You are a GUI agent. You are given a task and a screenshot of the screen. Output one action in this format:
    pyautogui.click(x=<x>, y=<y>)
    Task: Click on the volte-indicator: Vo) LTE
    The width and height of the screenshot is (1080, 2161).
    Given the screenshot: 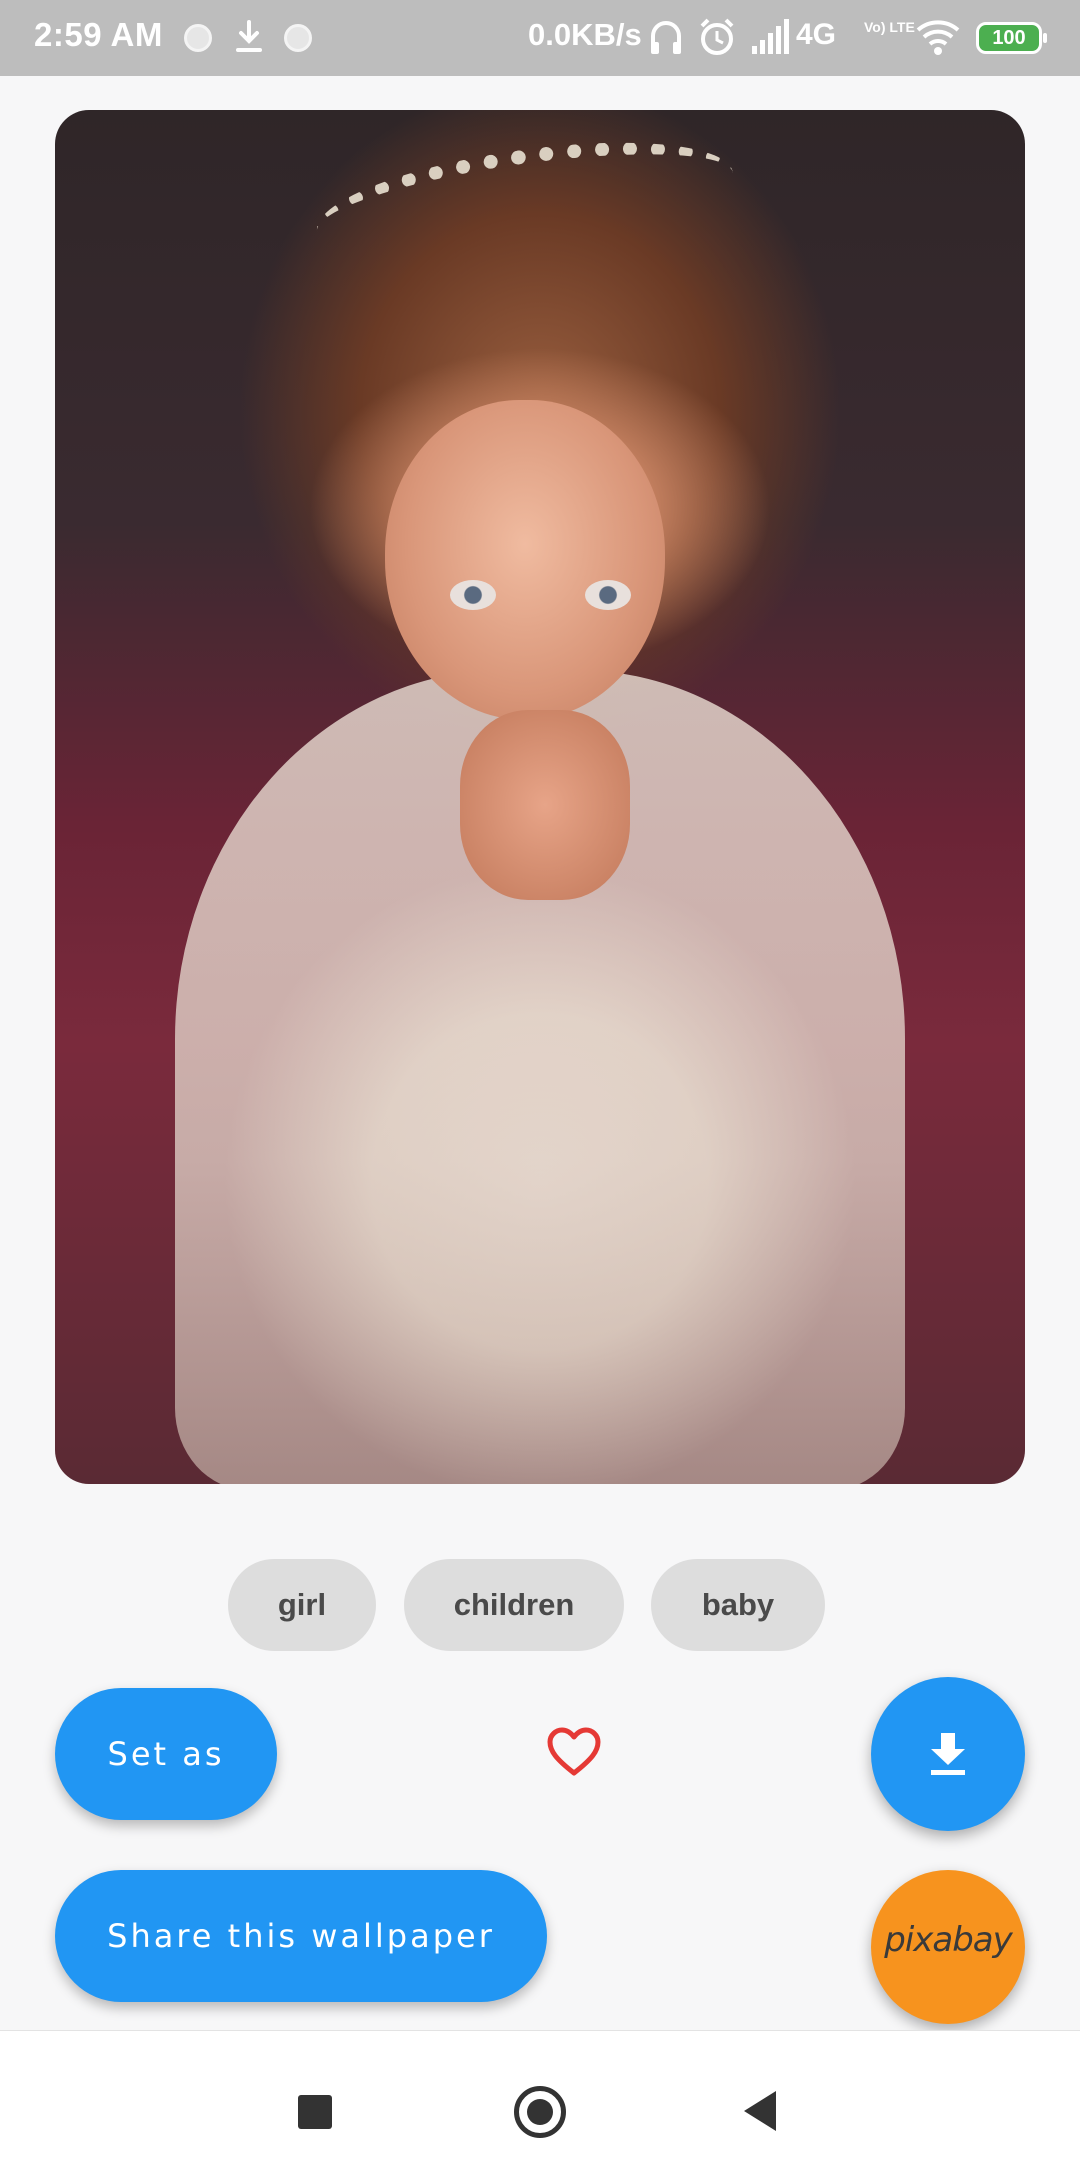 What is the action you would take?
    pyautogui.click(x=889, y=27)
    